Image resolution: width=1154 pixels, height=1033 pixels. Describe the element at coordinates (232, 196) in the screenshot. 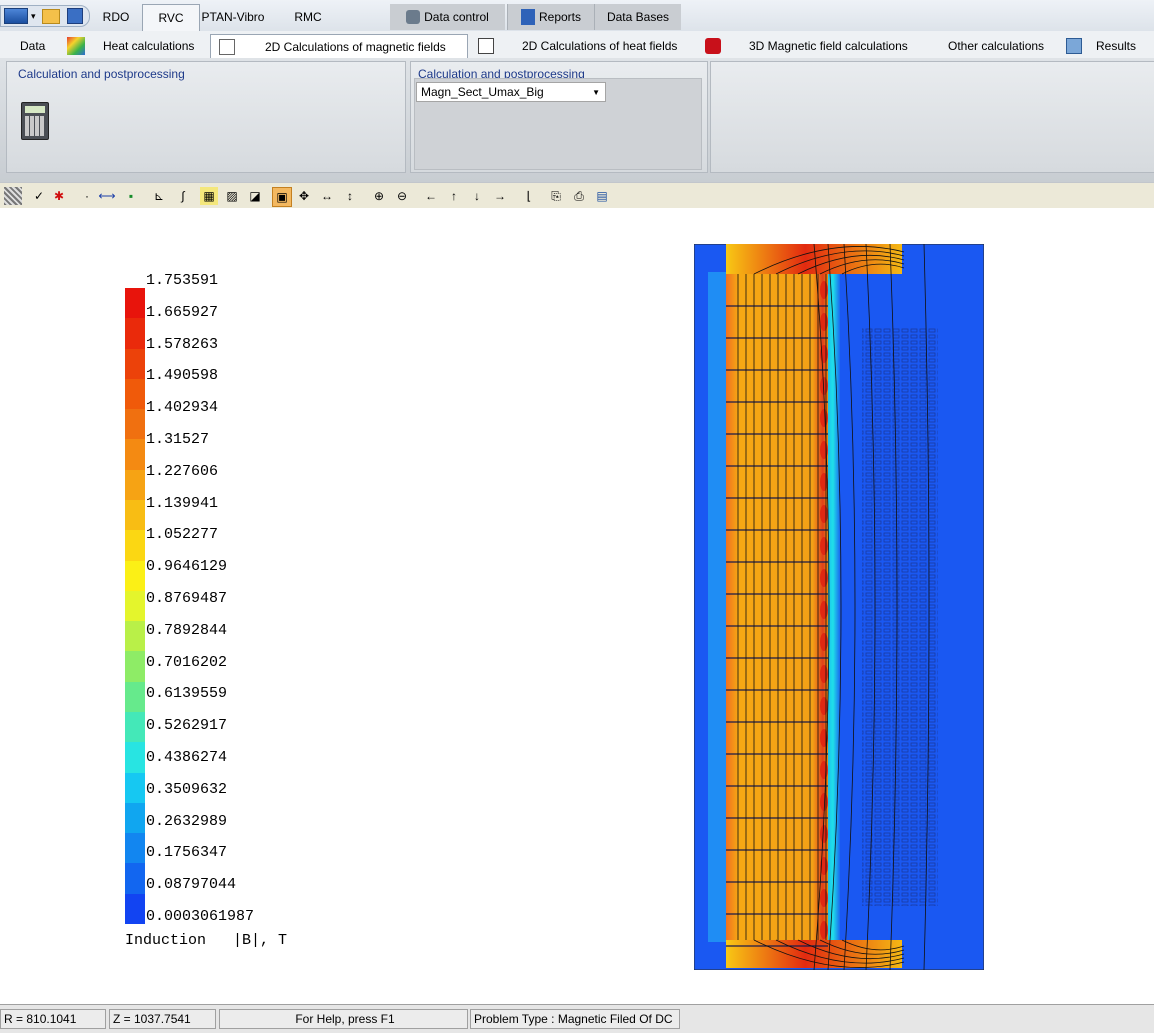

I see `hatch-fill-icon: ▨` at that location.